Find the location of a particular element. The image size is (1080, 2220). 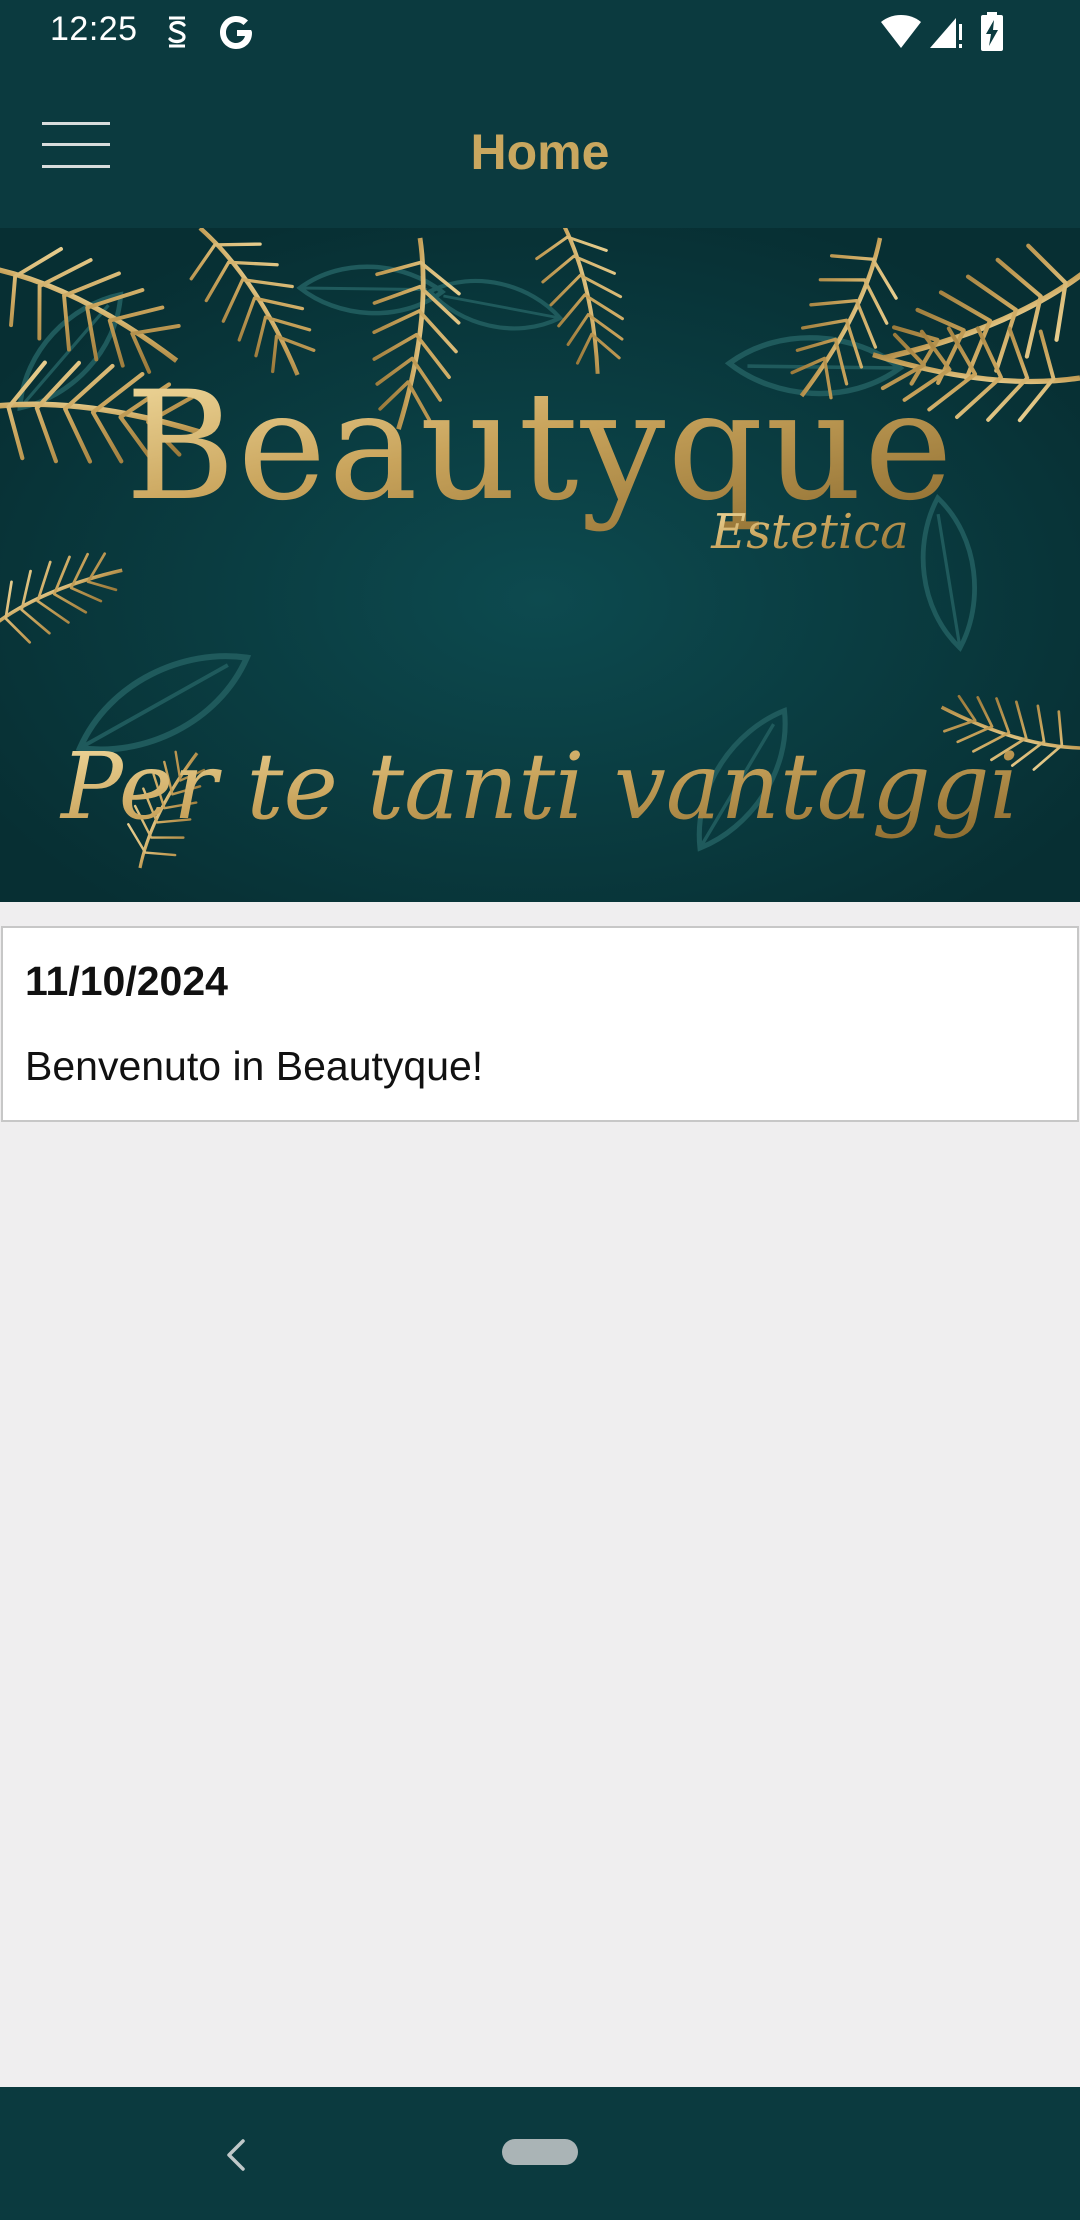

banner-brand-sub: Estetica is located at coordinates (809, 532).